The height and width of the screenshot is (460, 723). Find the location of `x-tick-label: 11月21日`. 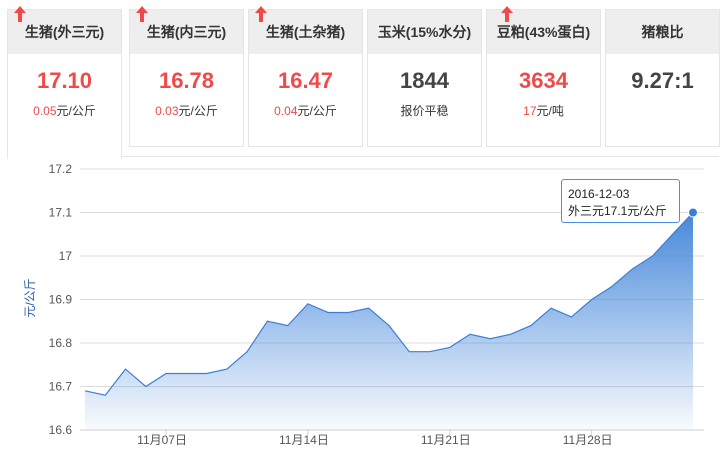

x-tick-label: 11月21日 is located at coordinates (446, 440).